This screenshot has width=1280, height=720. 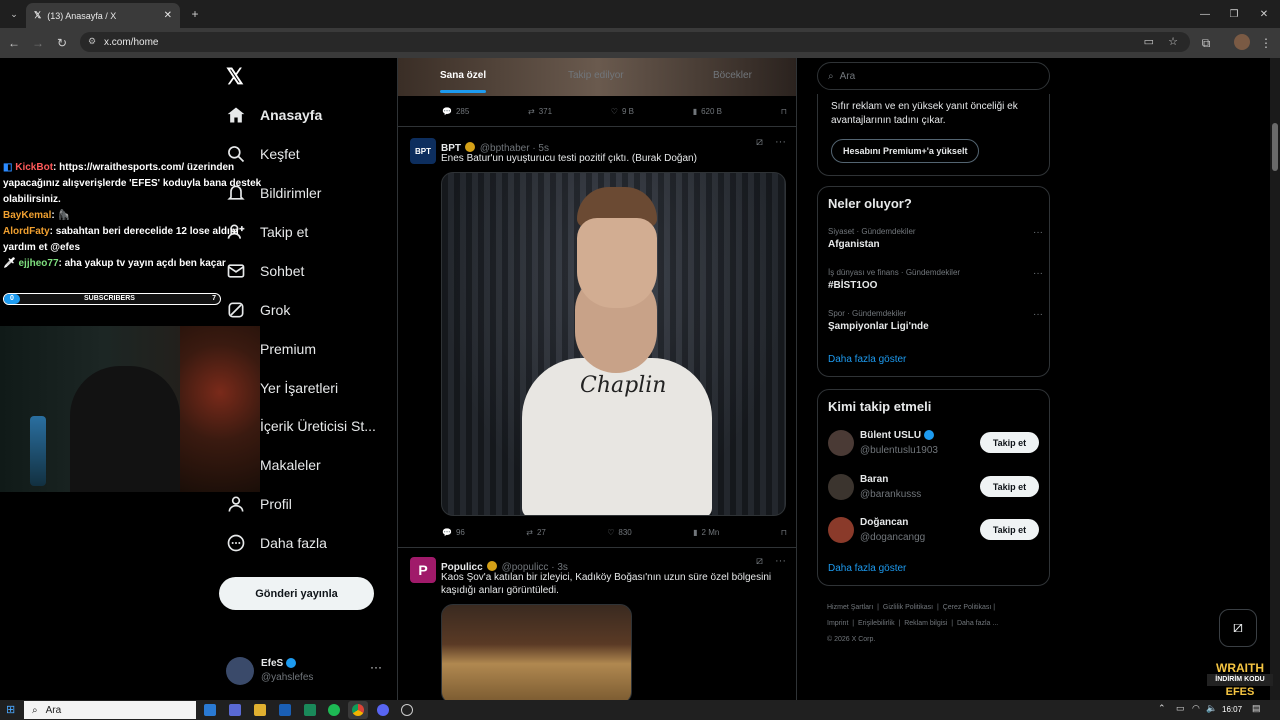 I want to click on reply-button: 💬 285, so click(x=455, y=111).